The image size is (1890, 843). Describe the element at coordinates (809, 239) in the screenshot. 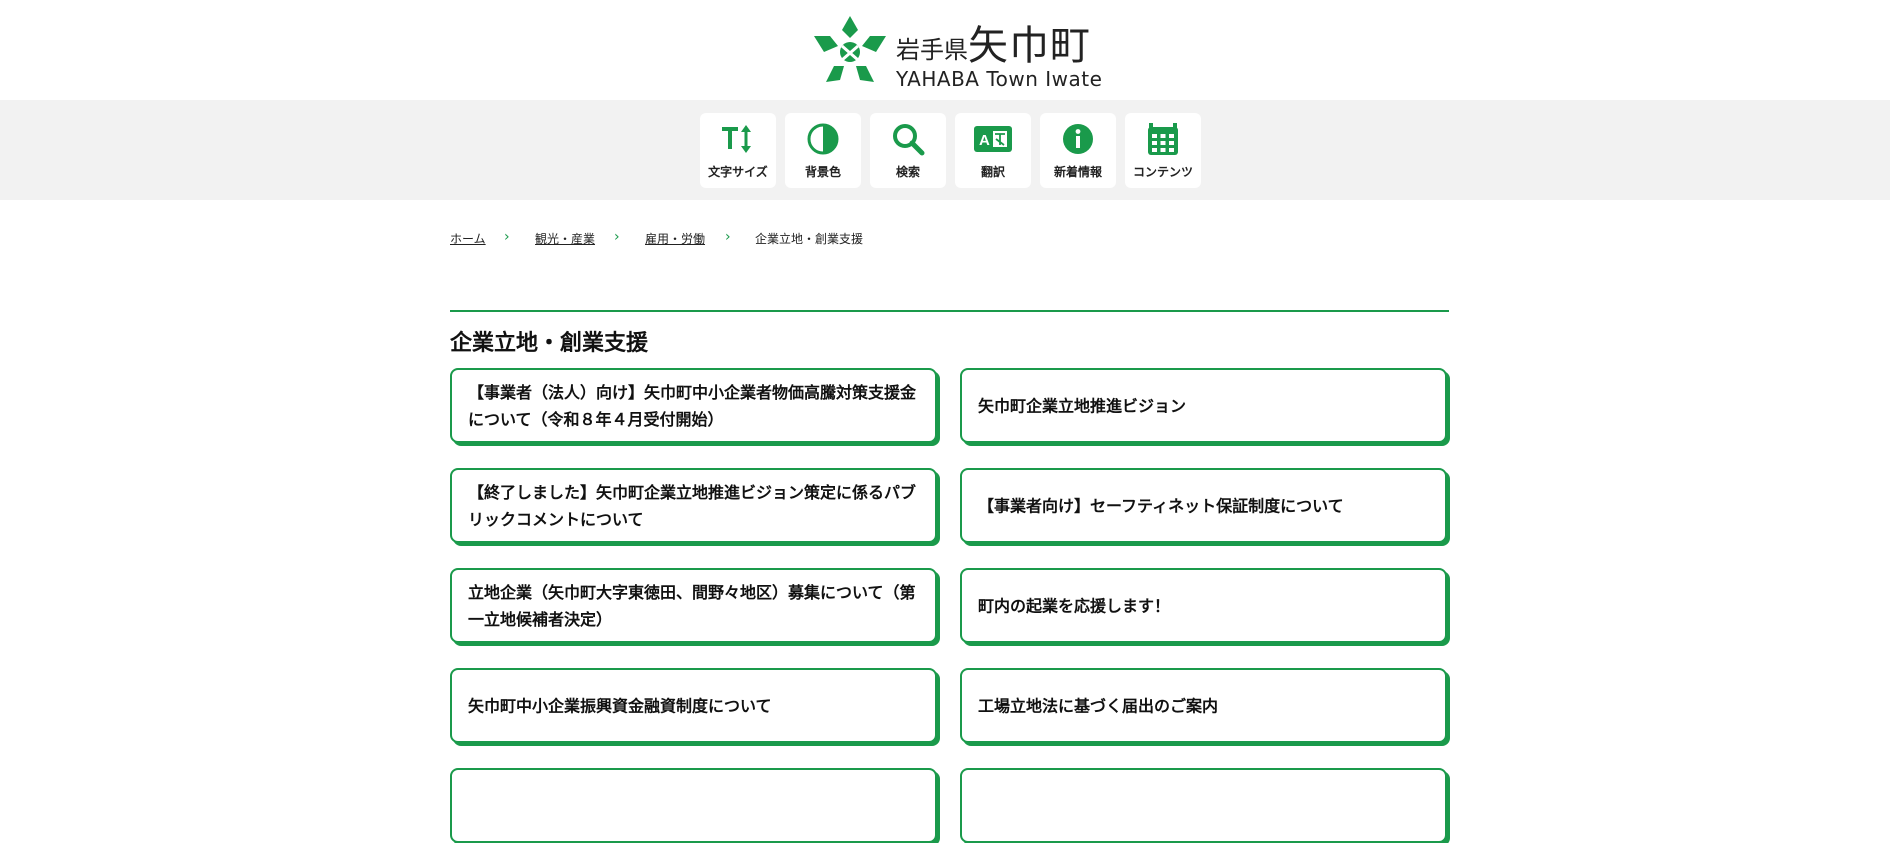

I see `breadcrumb-current: 企業立地・創業支援` at that location.